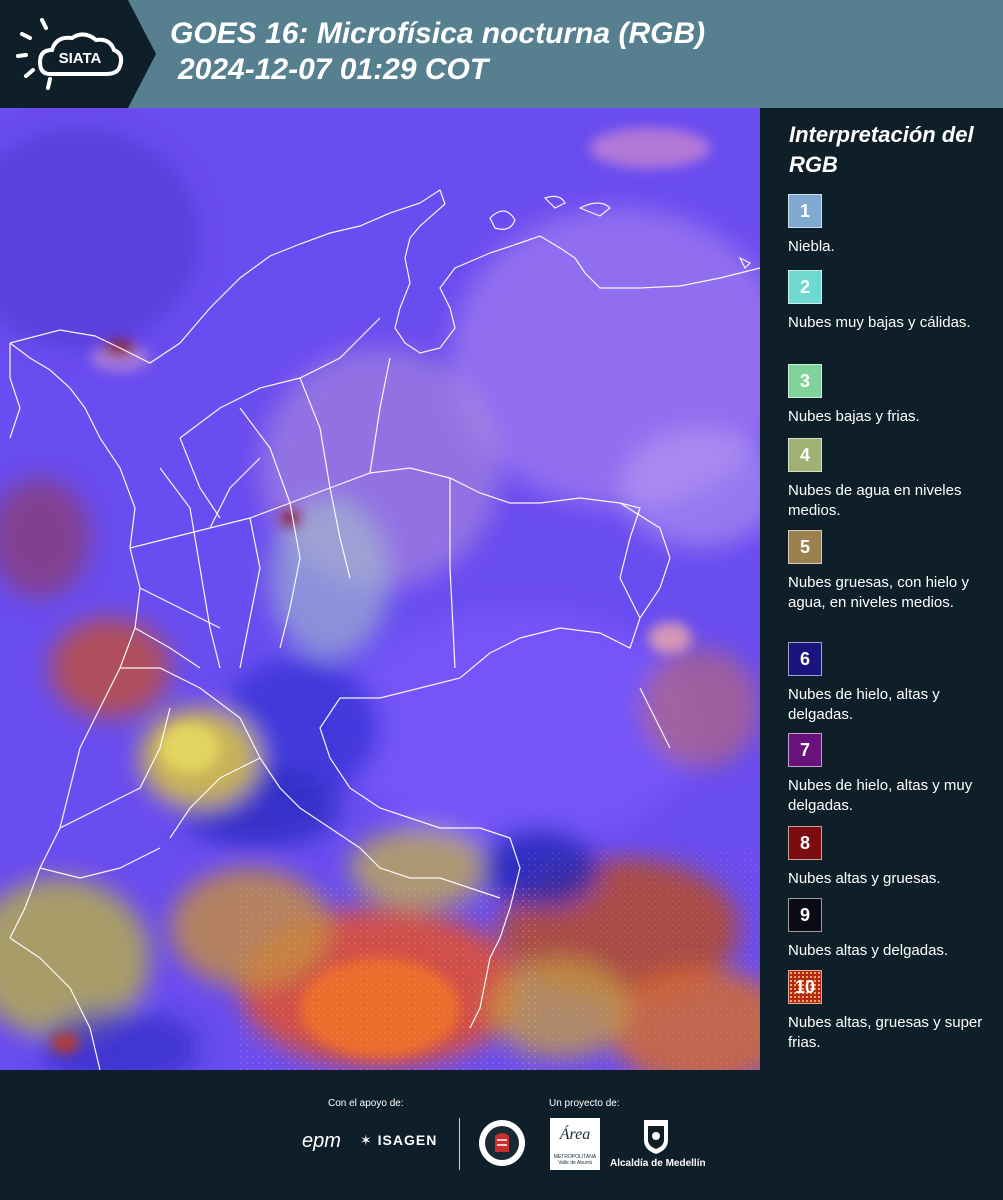 This screenshot has width=1003, height=1200. I want to click on legend-label-2: Nubes muy bajas y cálidas., so click(879, 322).